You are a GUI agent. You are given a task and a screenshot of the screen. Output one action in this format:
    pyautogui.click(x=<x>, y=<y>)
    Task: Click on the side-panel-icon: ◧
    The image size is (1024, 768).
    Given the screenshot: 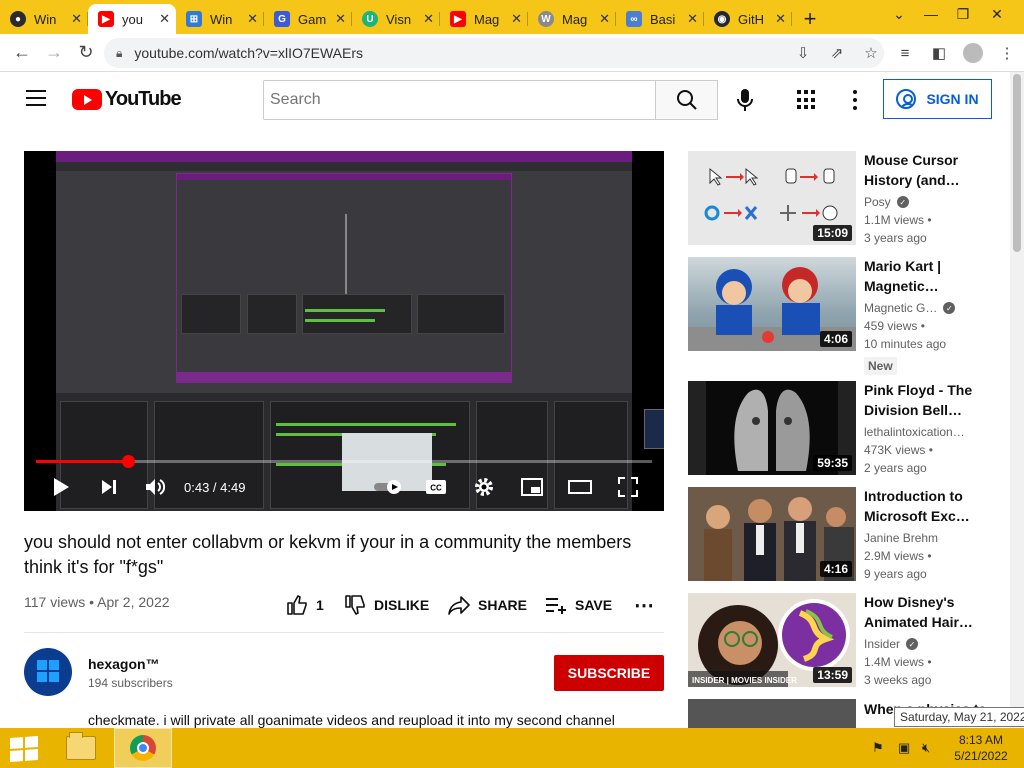 What is the action you would take?
    pyautogui.click(x=939, y=53)
    